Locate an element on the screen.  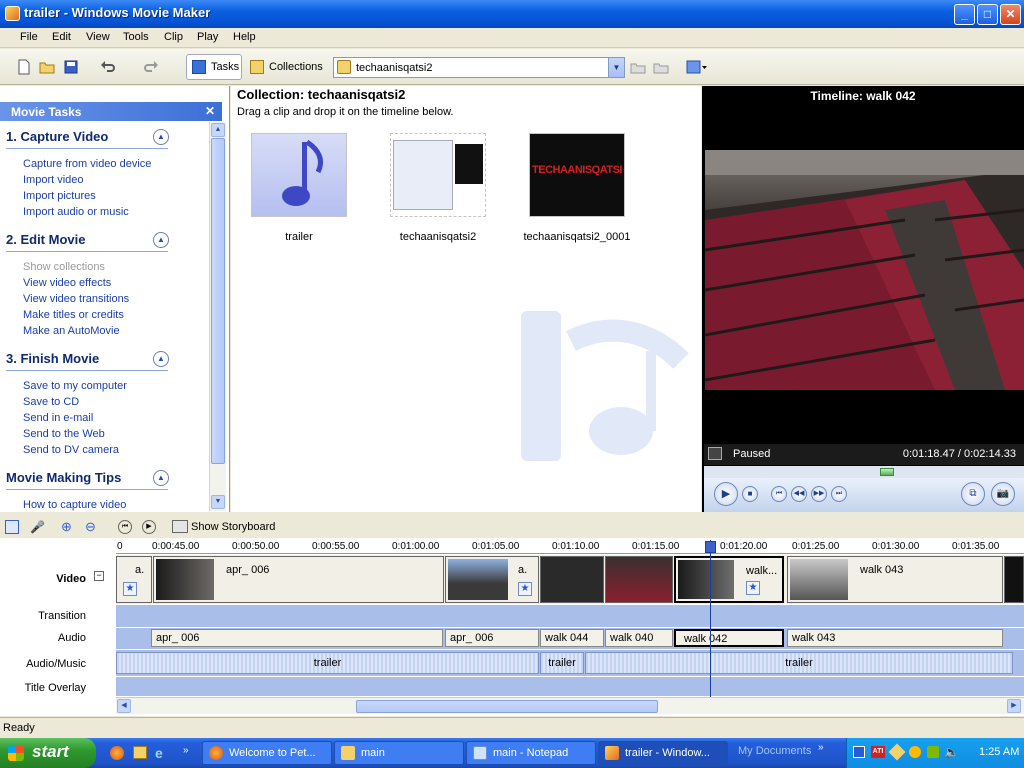
audio-clip: walk 044 is located at coordinates (572, 638).